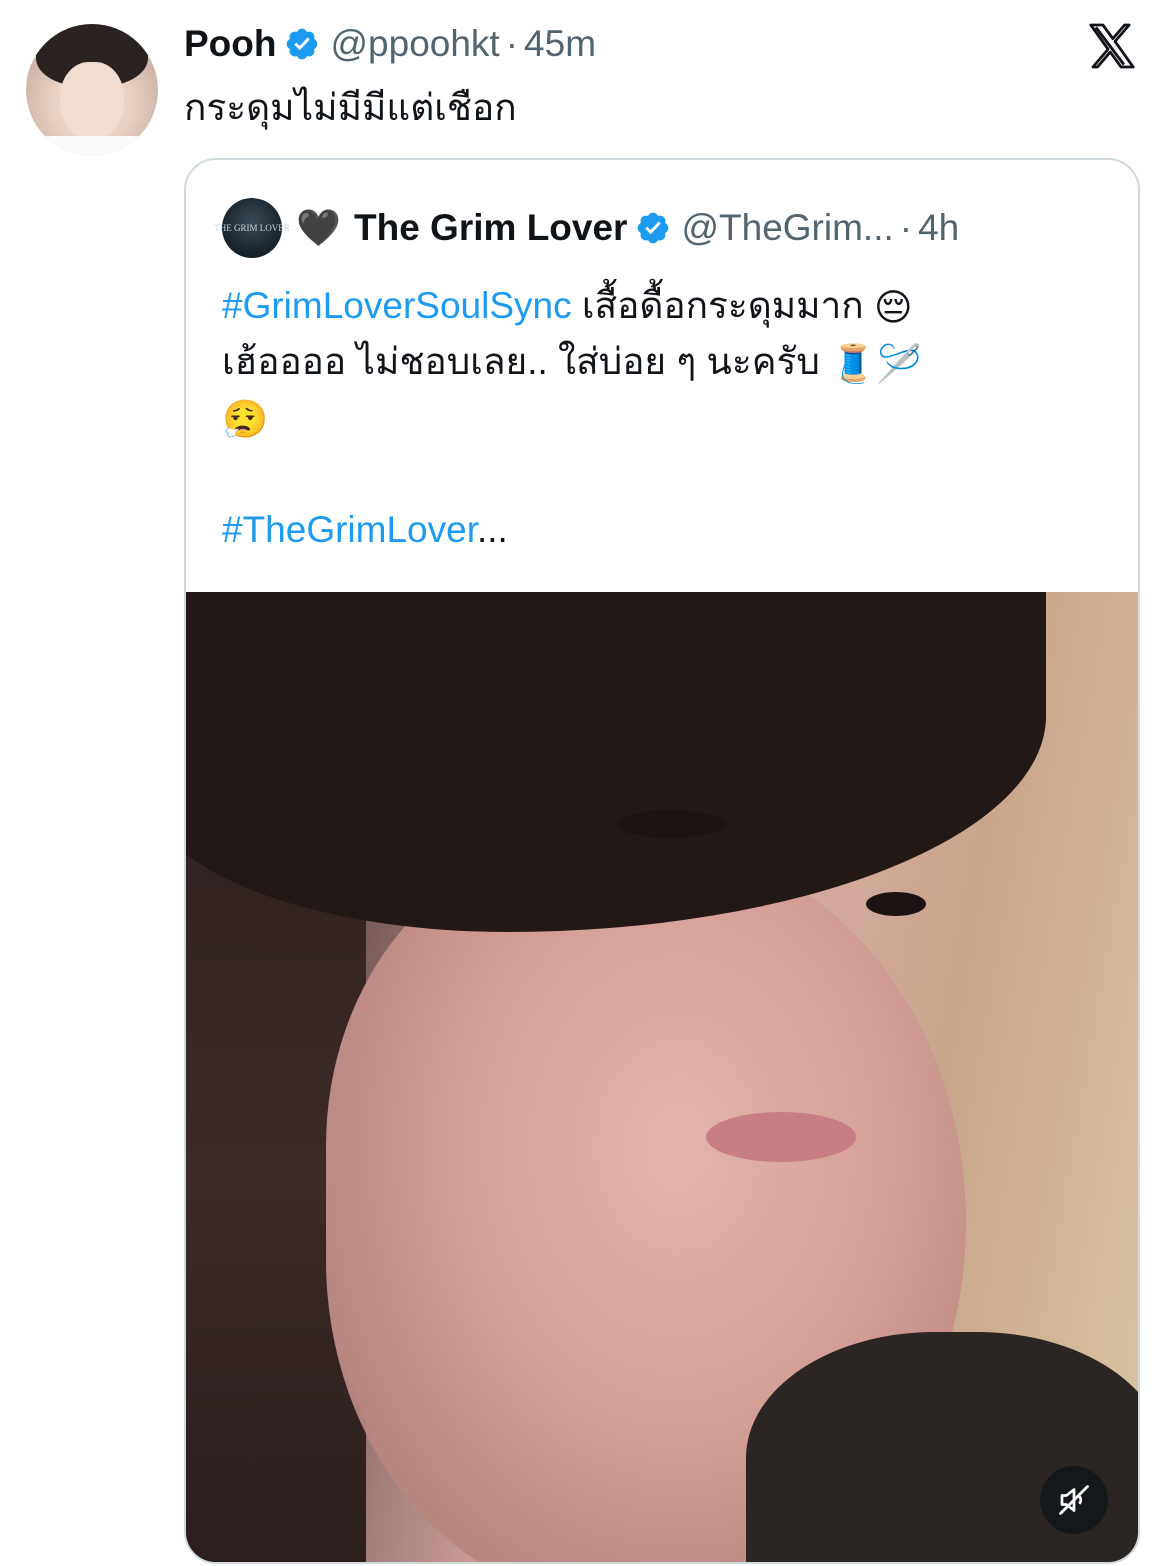  I want to click on post-text: กระดุมไม่มีมีแต่เชือก, so click(350, 107).